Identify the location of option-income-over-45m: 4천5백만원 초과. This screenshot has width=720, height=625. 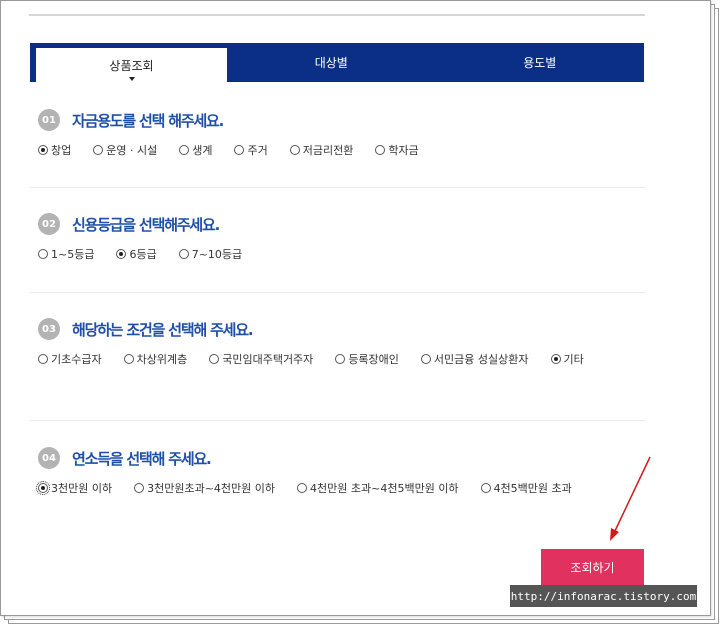
(526, 488).